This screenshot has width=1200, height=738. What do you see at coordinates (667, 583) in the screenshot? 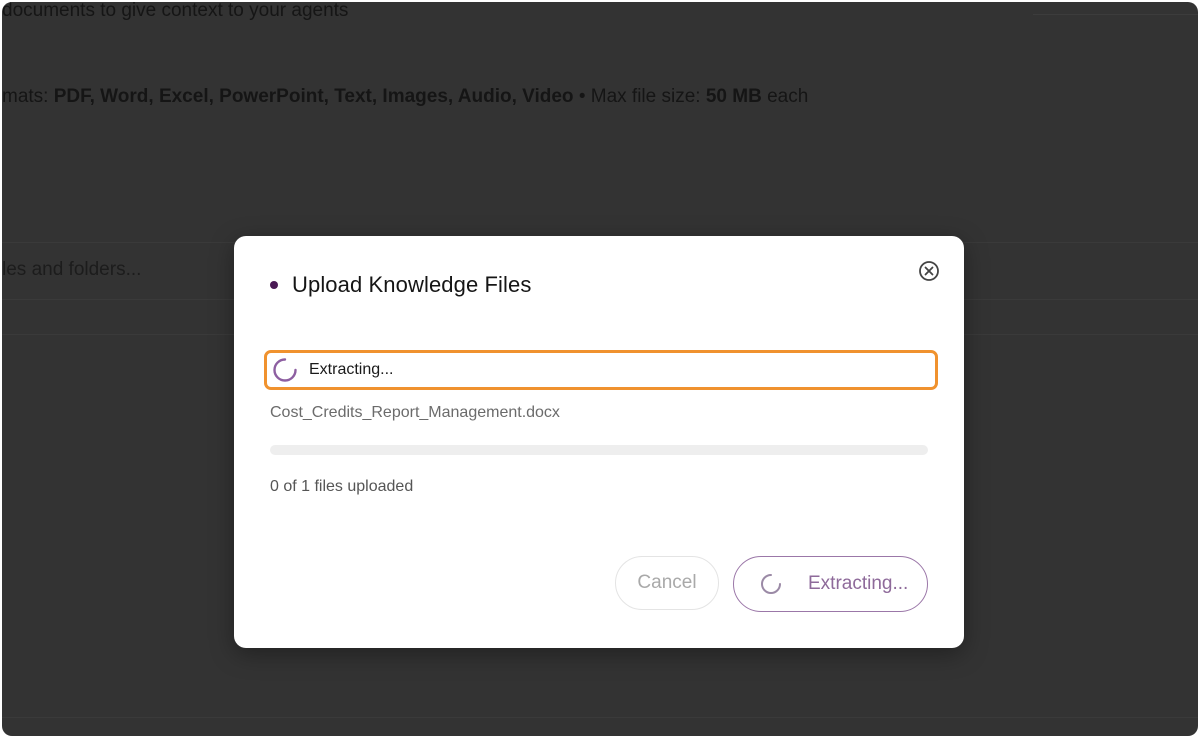
I see `cancel-button: Cancel` at bounding box center [667, 583].